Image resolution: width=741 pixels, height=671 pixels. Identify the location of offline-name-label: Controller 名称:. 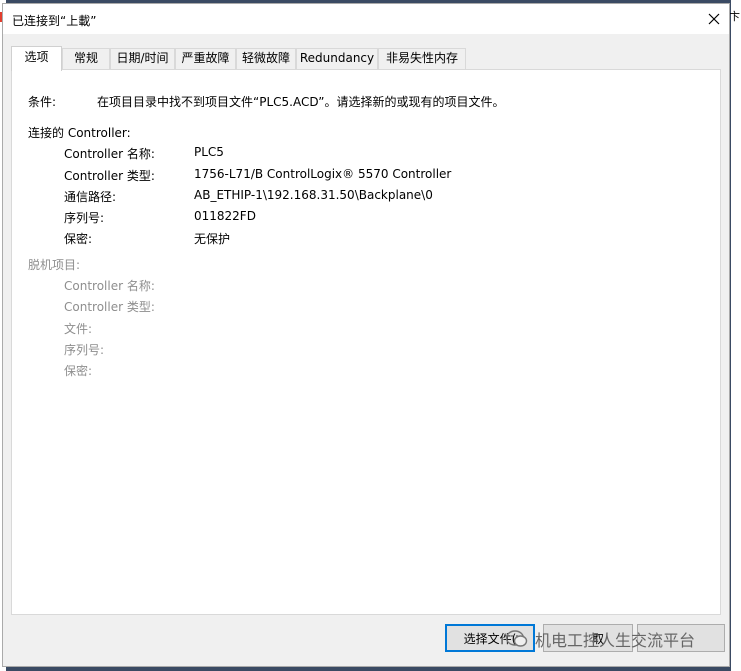
(109, 286).